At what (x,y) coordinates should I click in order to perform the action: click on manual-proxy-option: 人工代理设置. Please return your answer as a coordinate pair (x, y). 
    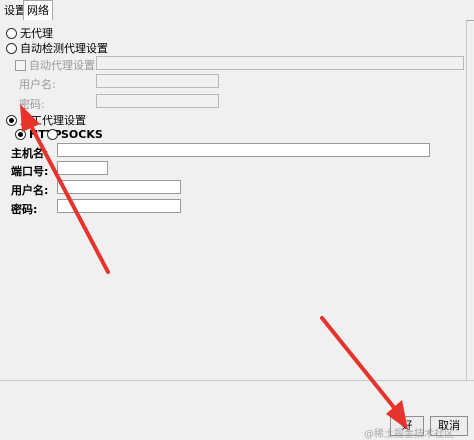
    Looking at the image, I should click on (46, 120).